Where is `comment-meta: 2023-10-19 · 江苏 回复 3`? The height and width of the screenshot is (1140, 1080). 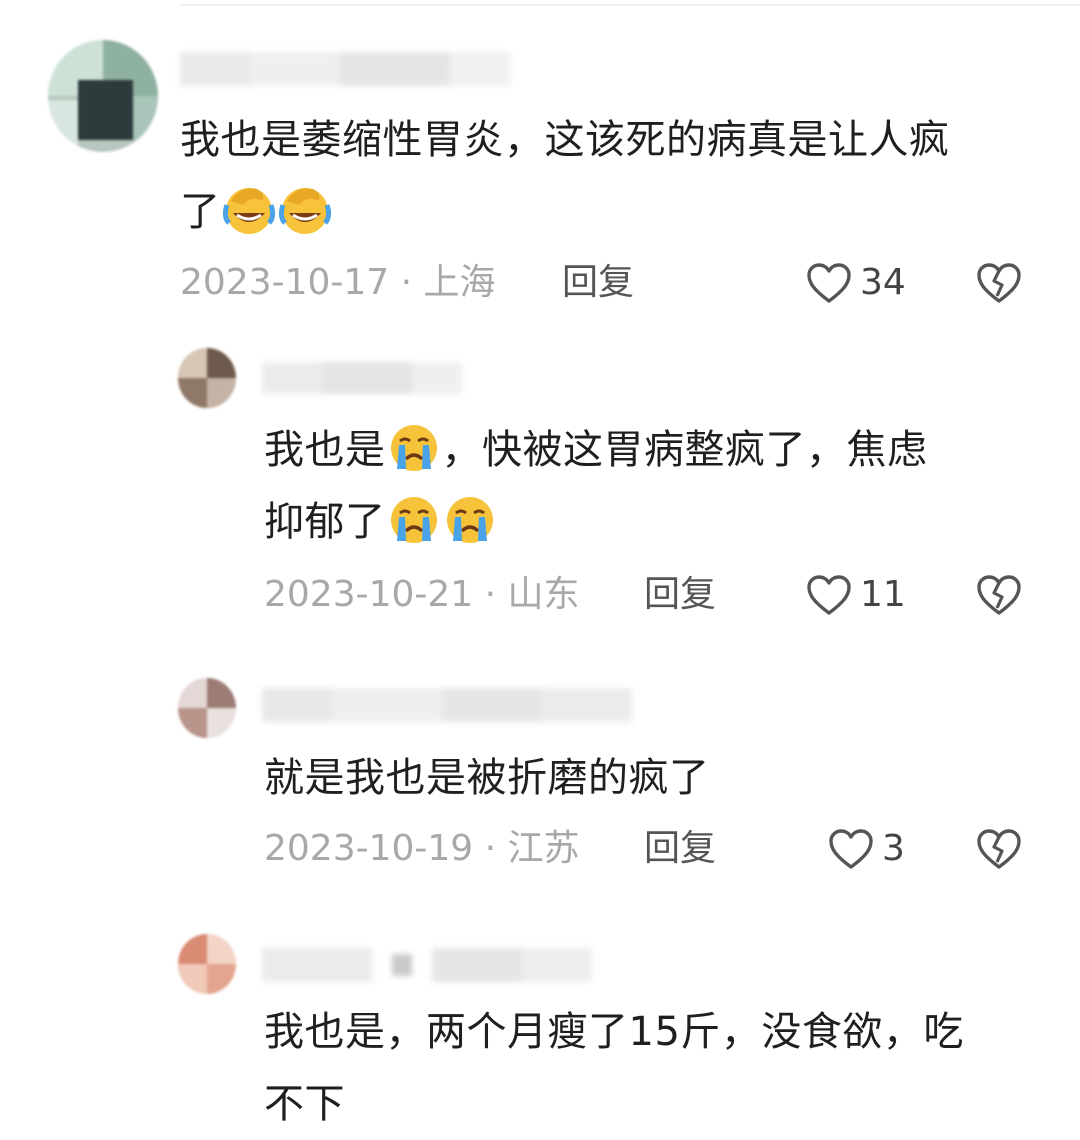
comment-meta: 2023-10-19 · 江苏 回复 3 is located at coordinates (540, 849).